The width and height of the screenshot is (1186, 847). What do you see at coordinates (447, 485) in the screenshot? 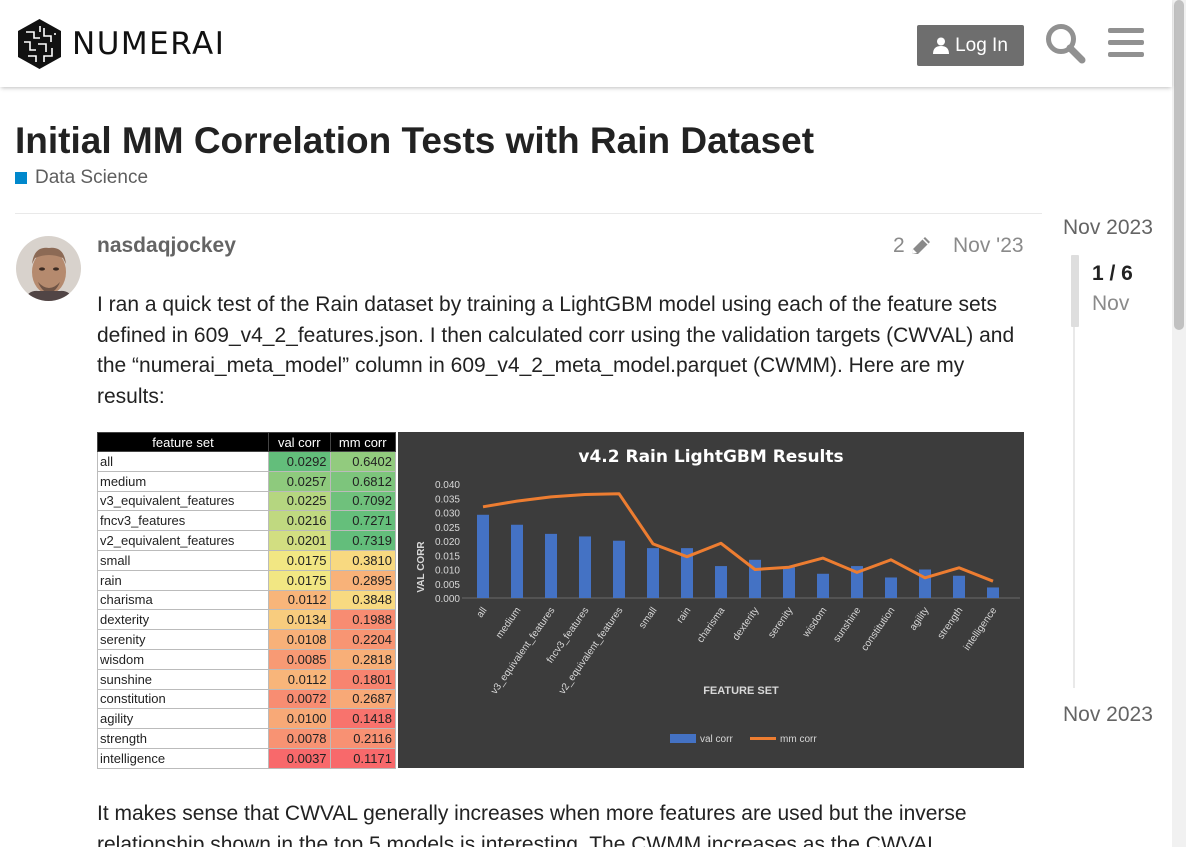
I see `chart-y-tick-label: 0.040` at bounding box center [447, 485].